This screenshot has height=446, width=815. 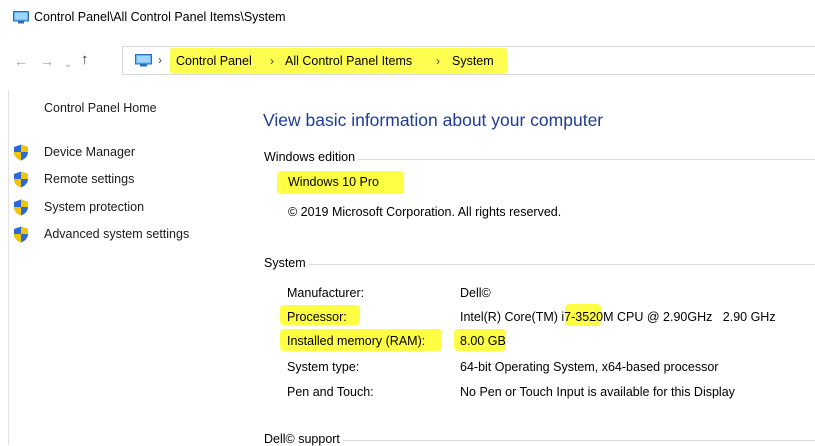 I want to click on processor-value-prefix: Intel(R) Core(TM), so click(x=511, y=317).